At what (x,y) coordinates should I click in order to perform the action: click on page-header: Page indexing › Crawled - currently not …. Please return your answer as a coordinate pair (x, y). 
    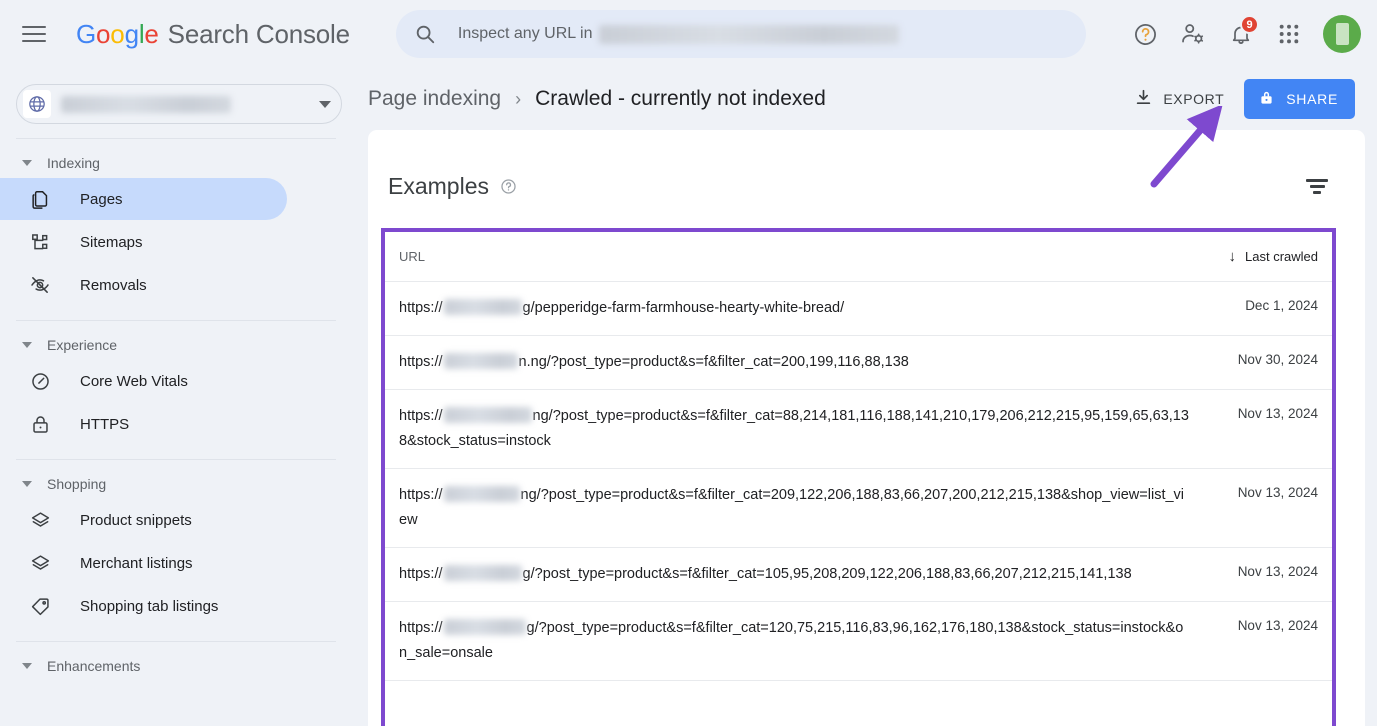
    Looking at the image, I should click on (862, 99).